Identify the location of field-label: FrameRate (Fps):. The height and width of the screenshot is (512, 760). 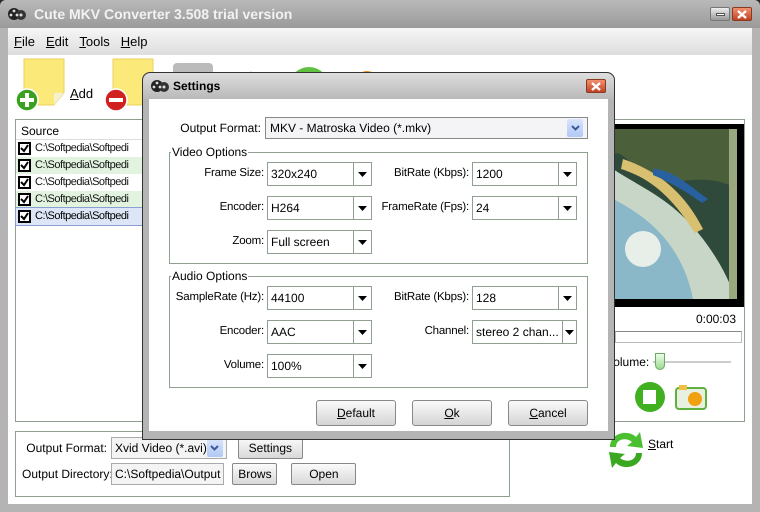
(424, 208).